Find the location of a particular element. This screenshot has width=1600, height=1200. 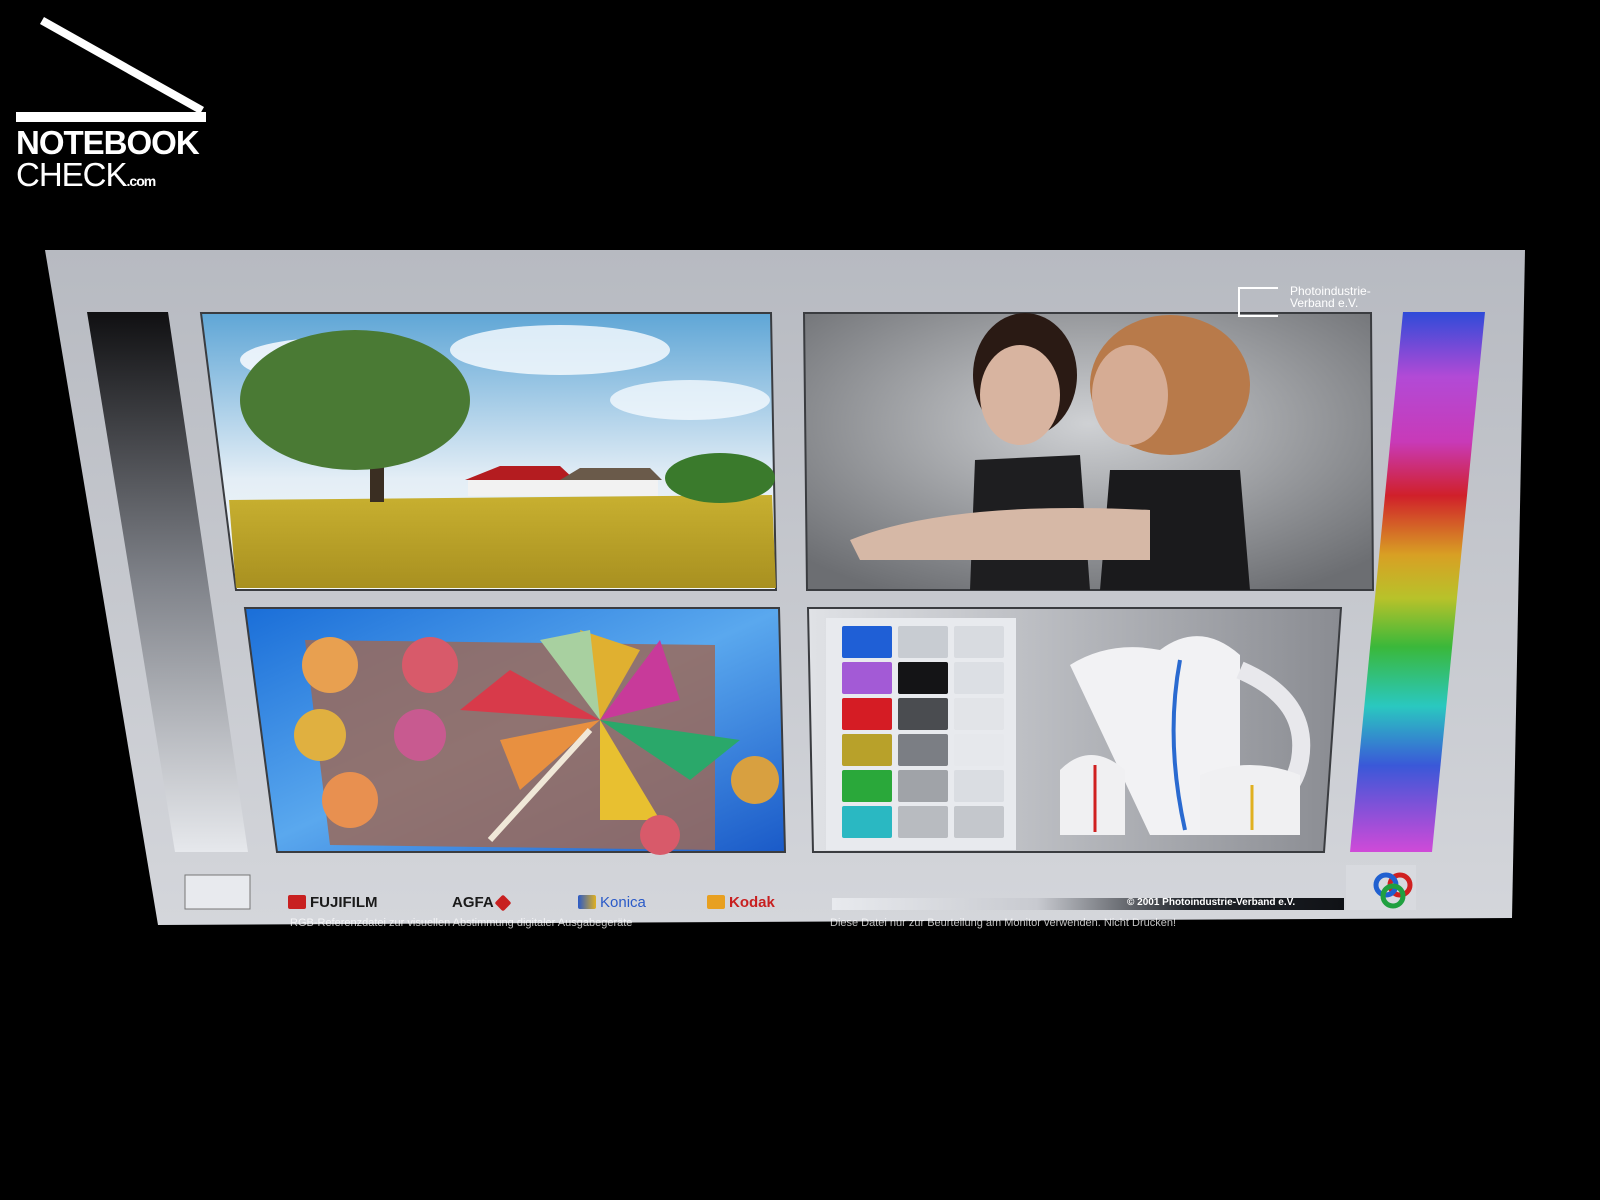

pv-logo-icon is located at coordinates (1258, 302).